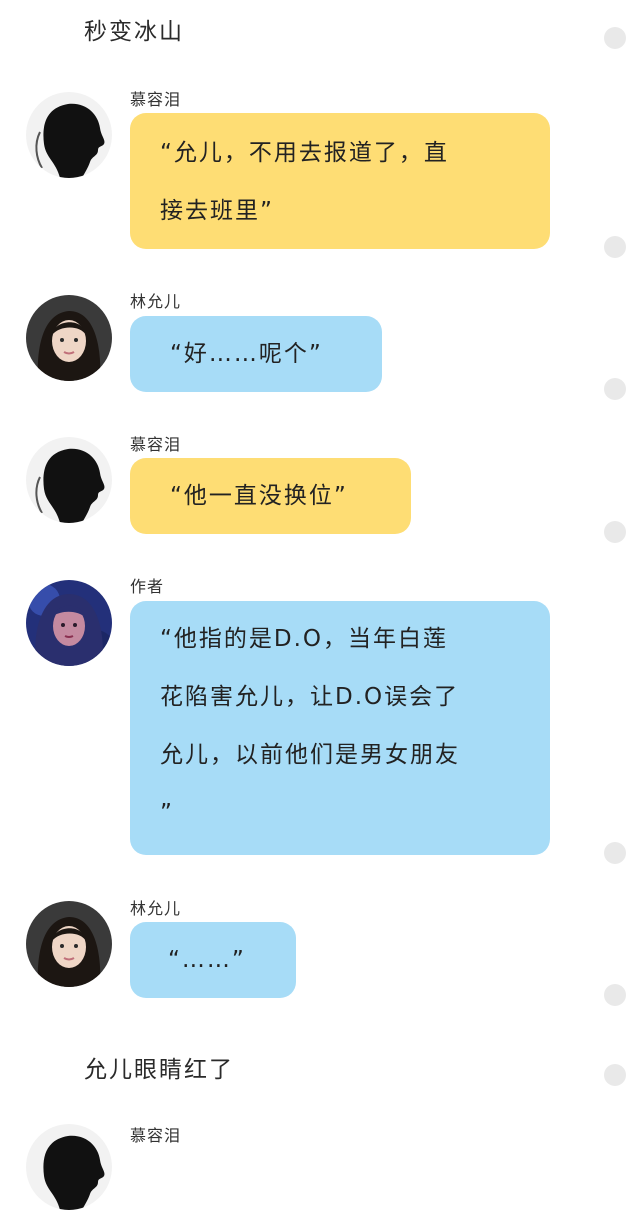 This screenshot has height=1210, width=640. Describe the element at coordinates (213, 960) in the screenshot. I see `message-bubble: “……”` at that location.